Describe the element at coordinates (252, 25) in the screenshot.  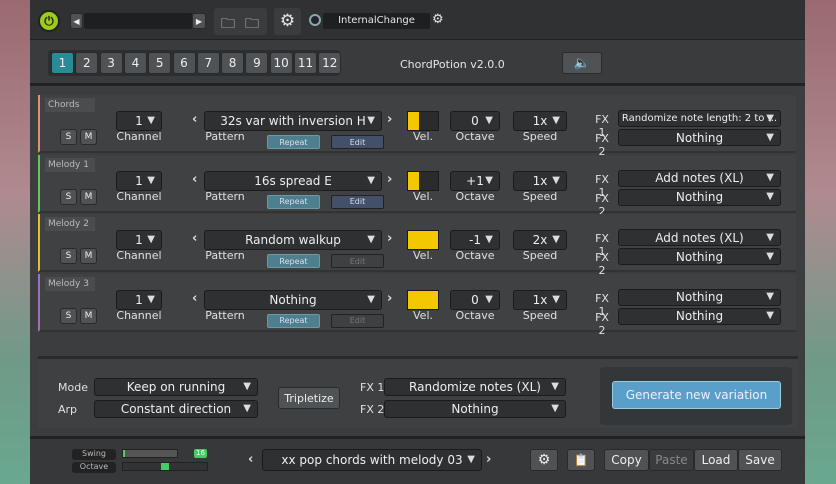
I see `folder-export-icon: 🗀` at that location.